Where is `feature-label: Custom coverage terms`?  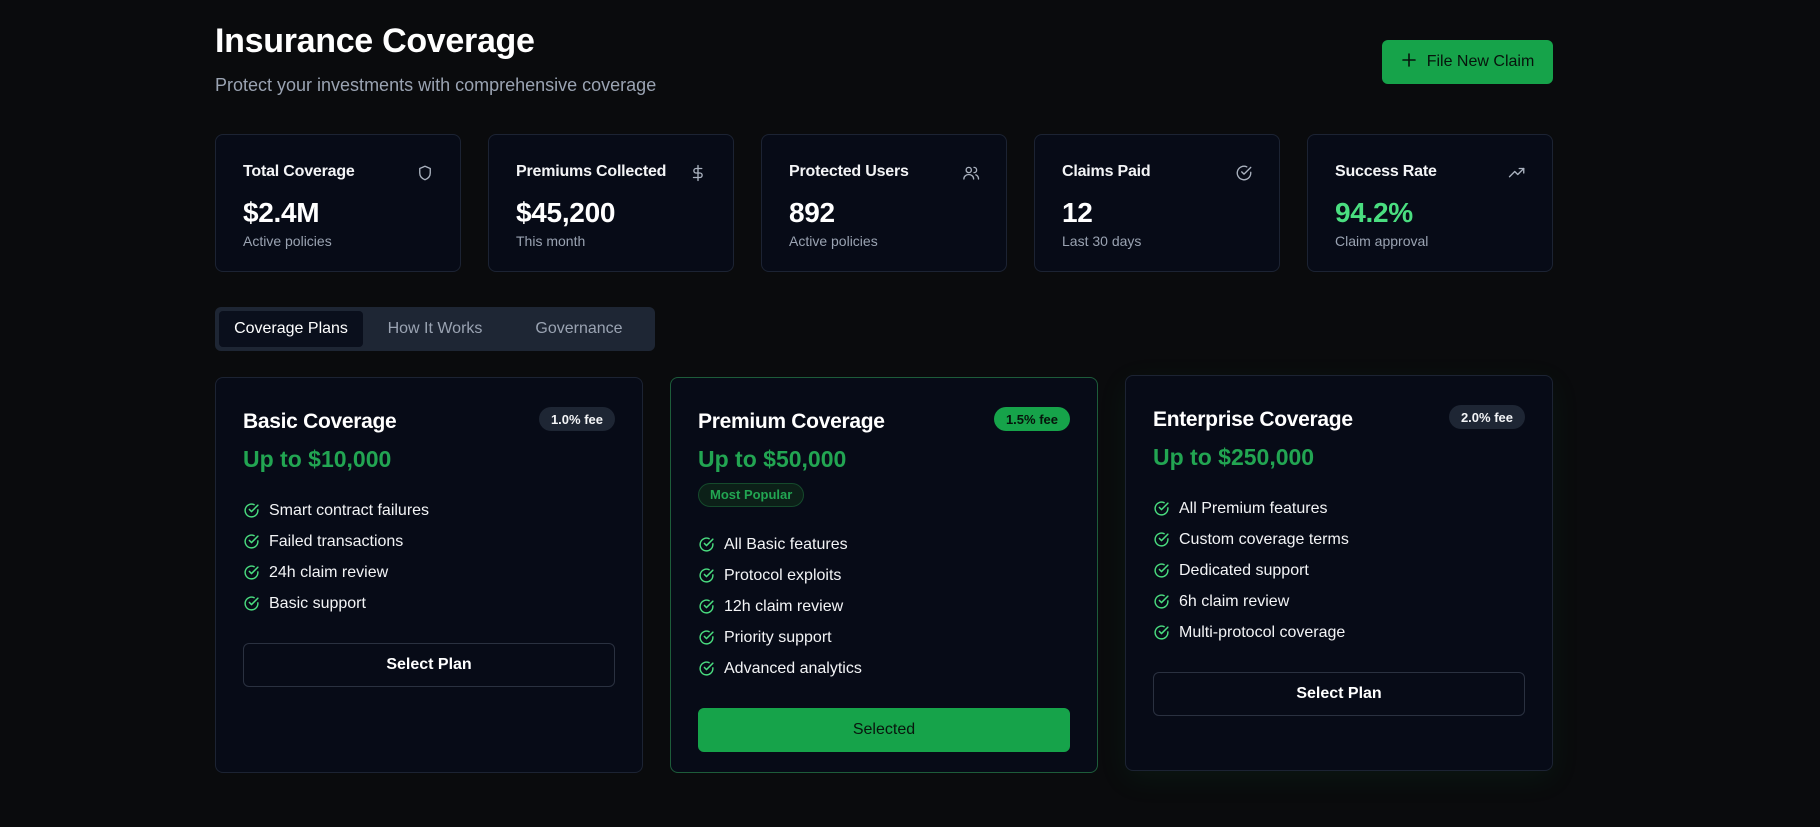
feature-label: Custom coverage terms is located at coordinates (1264, 539).